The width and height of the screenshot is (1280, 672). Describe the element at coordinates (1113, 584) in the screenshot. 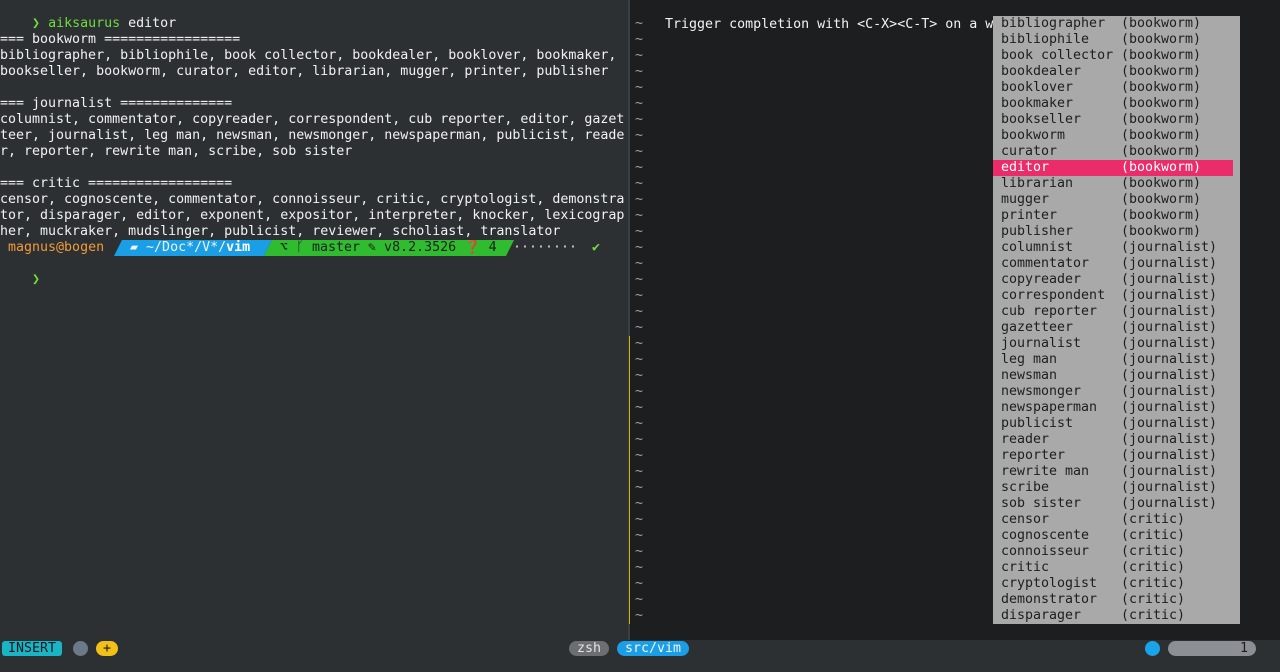

I see `completion-item: cryptologist (critic)` at that location.